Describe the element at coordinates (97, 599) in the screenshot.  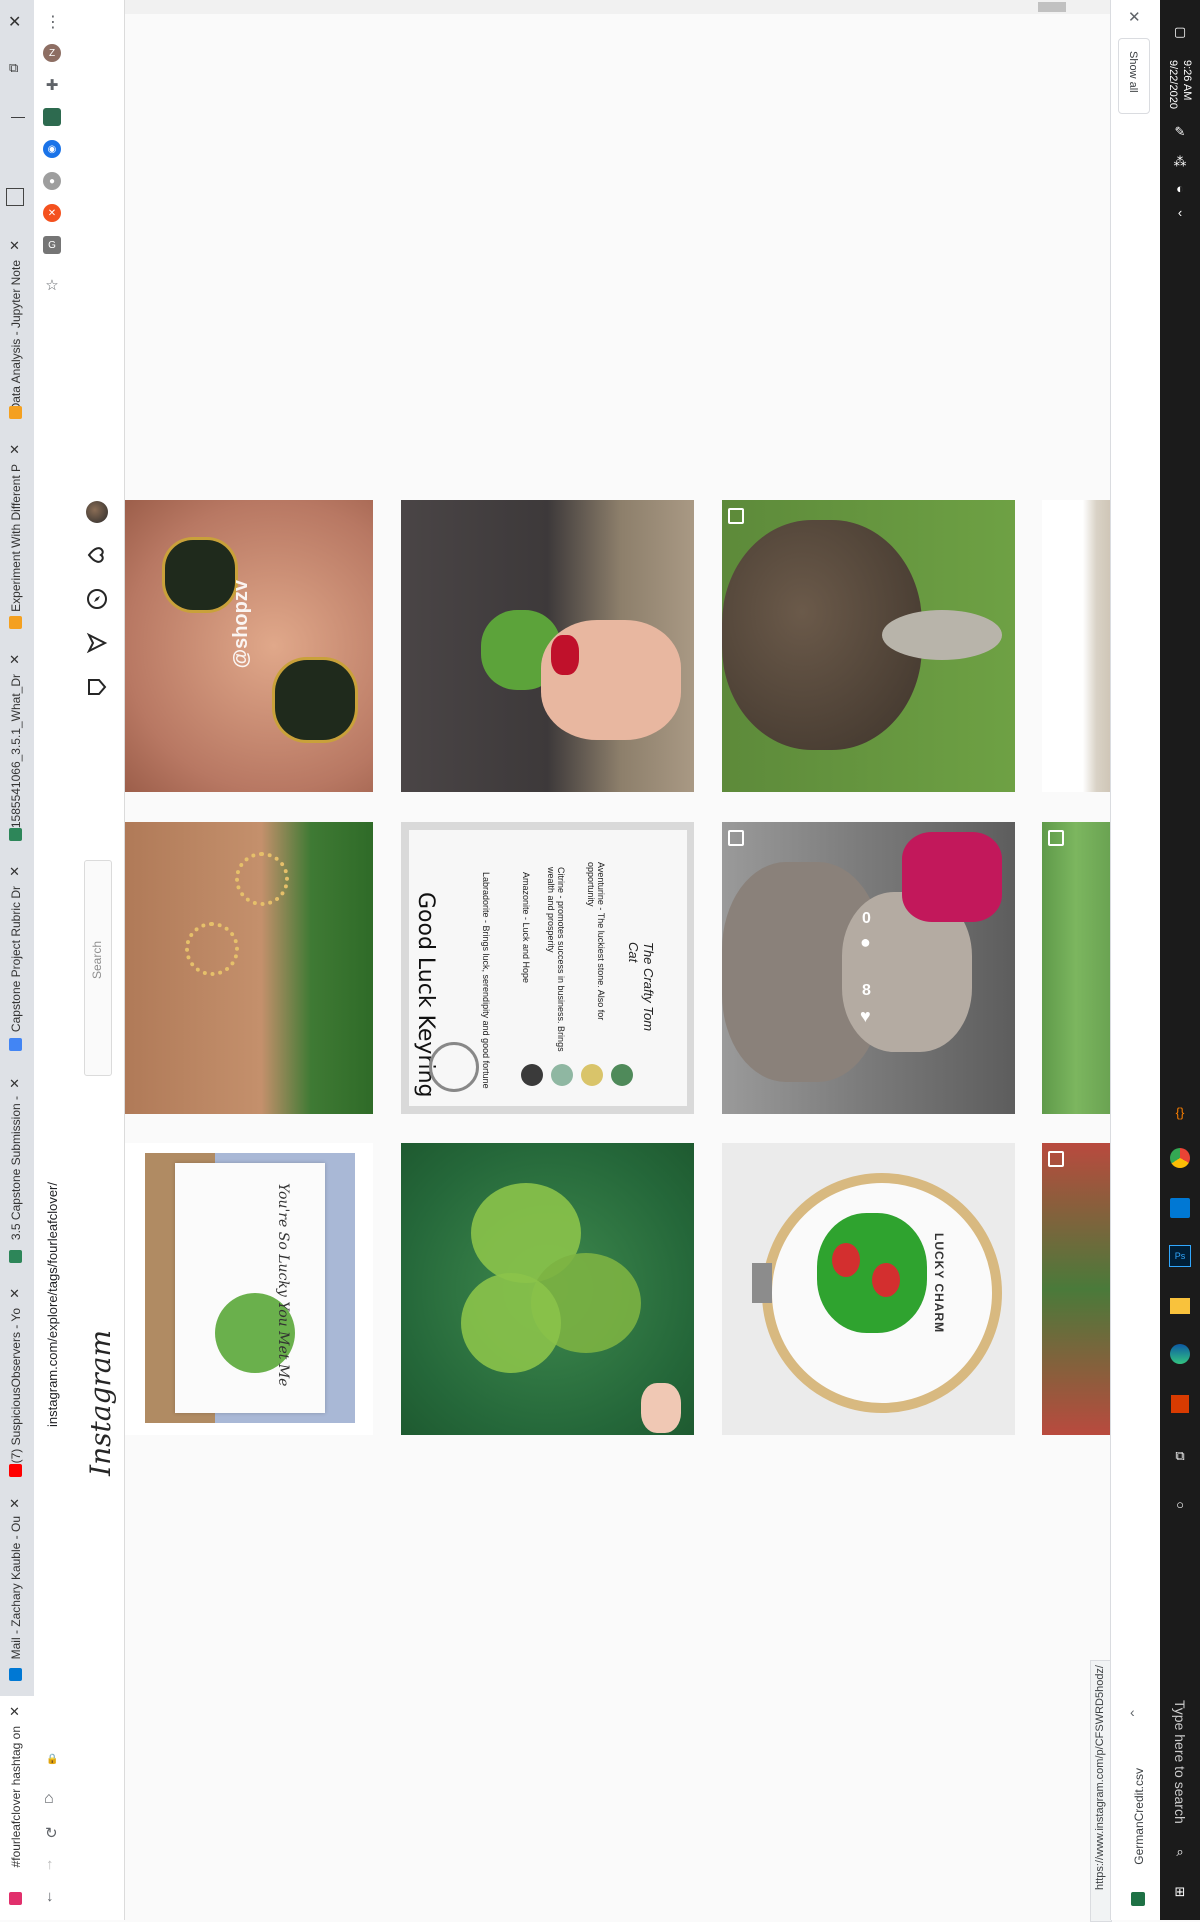
I see `explore-compass-icon` at that location.